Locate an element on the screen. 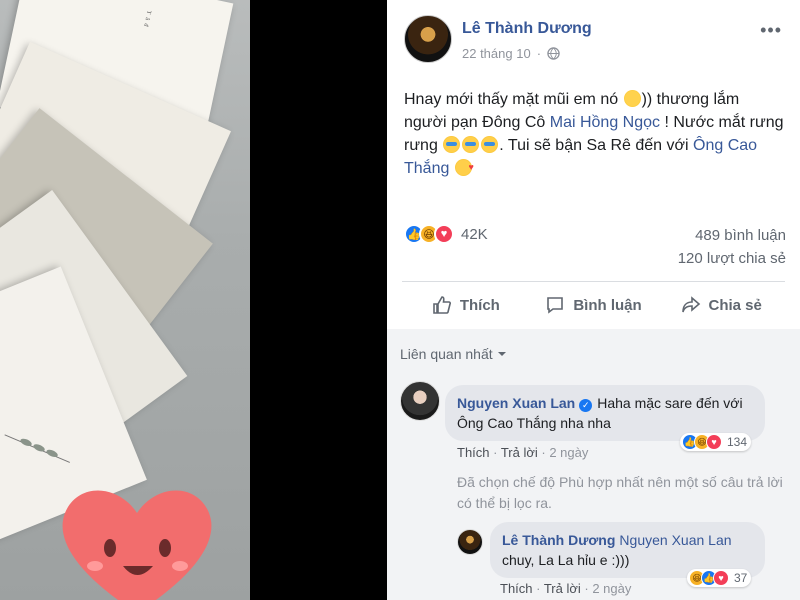 The height and width of the screenshot is (600, 800). heart-sticker-icon is located at coordinates (137, 545).